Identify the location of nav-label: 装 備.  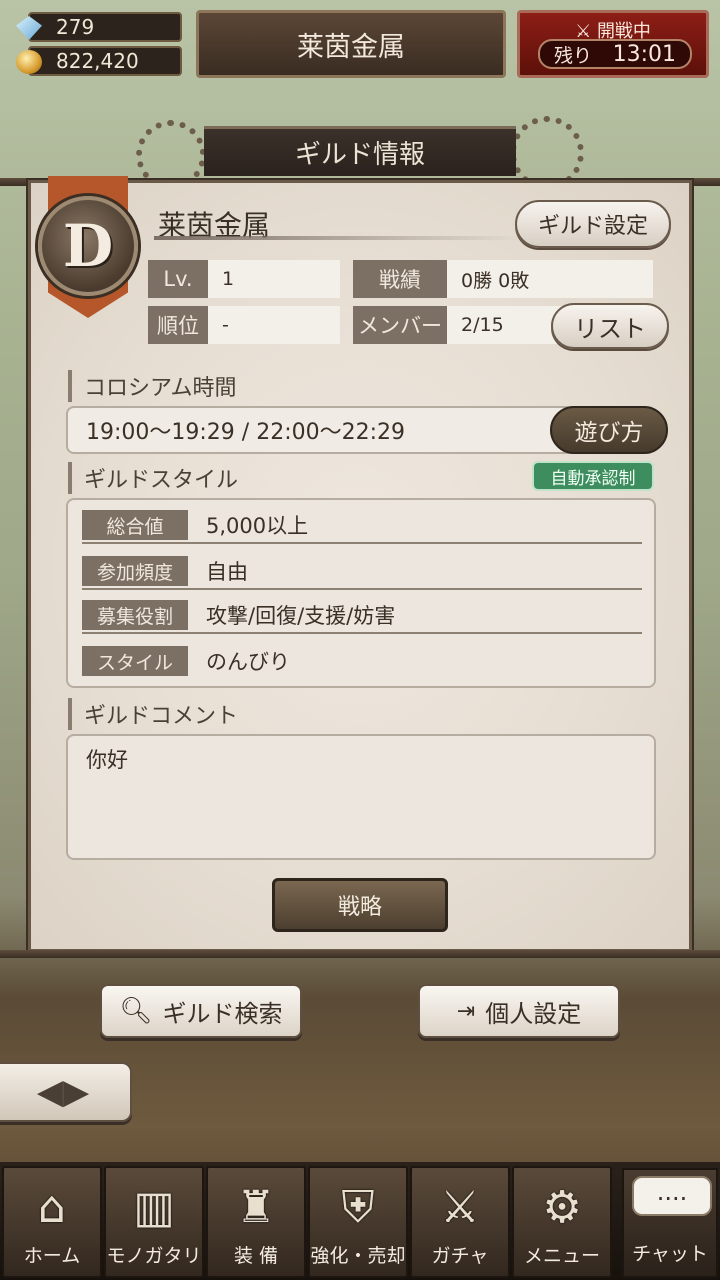
(256, 1256).